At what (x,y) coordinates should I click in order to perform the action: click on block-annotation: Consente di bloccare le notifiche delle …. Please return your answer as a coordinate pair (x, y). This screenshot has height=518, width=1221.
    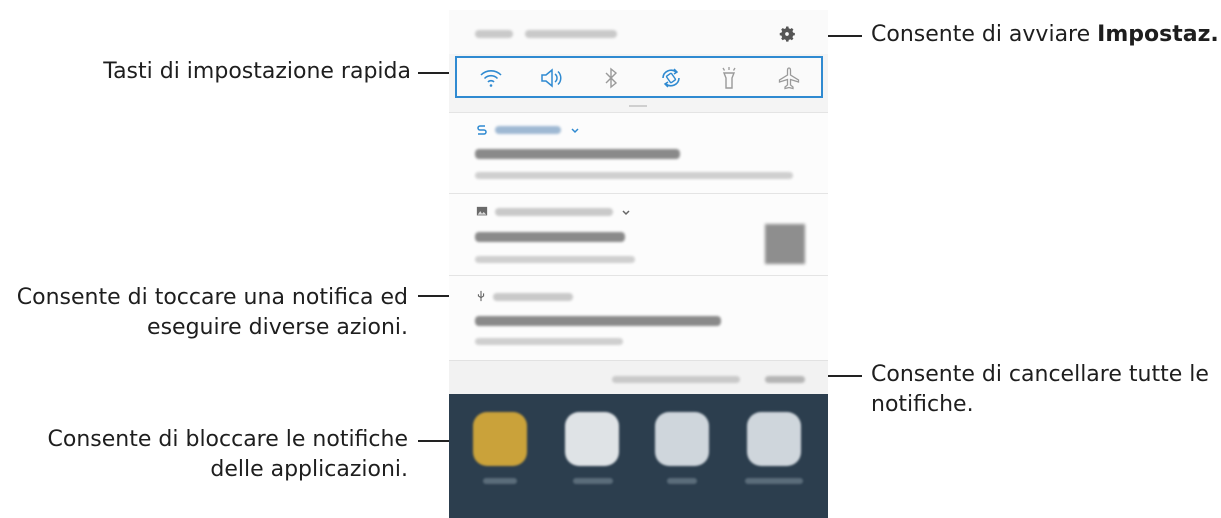
    Looking at the image, I should click on (219, 455).